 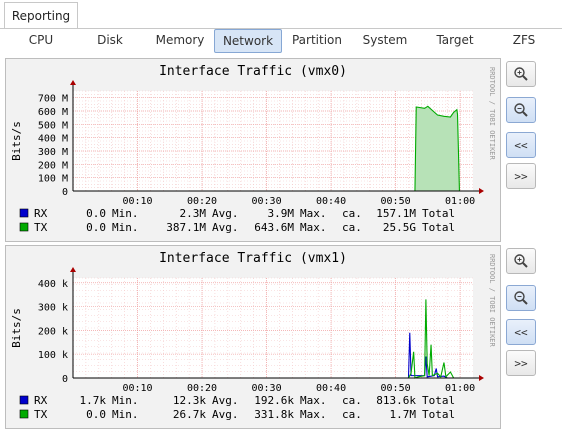 What do you see at coordinates (53, 125) in the screenshot?
I see `y-tick-label: 500 M` at bounding box center [53, 125].